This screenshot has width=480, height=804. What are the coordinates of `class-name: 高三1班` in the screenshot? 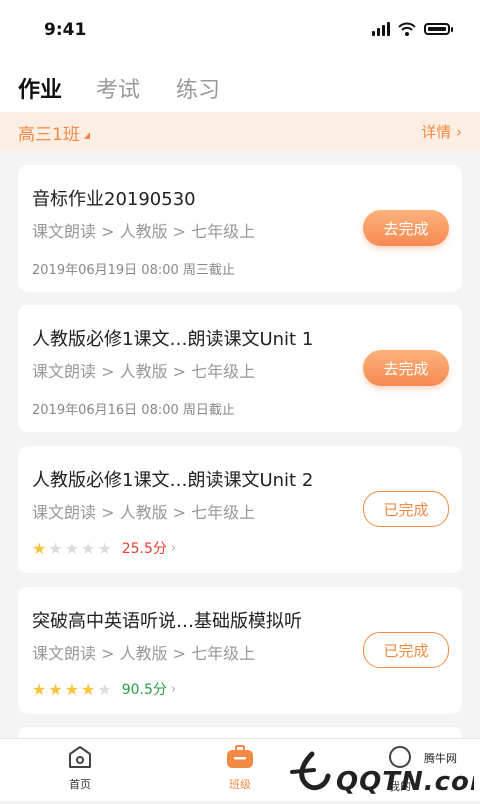 It's located at (49, 135).